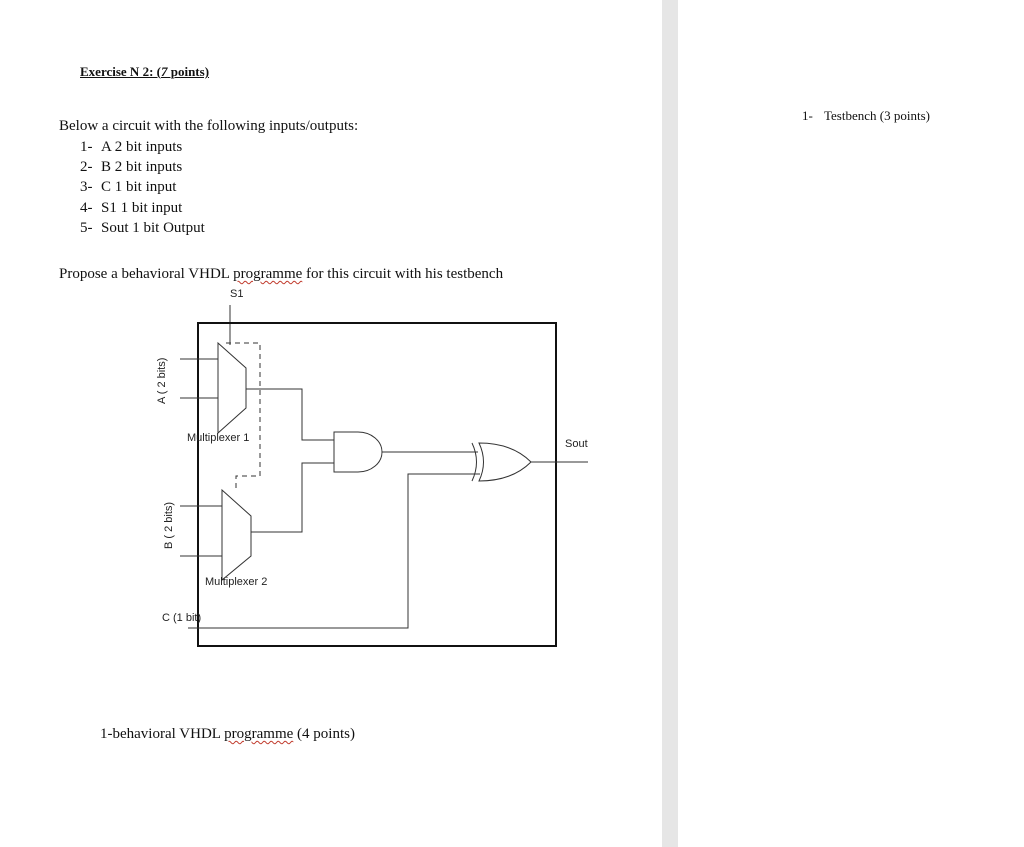 This screenshot has height=847, width=1024. What do you see at coordinates (162, 734) in the screenshot?
I see `behavioral-before: 1-behavioral VHDL` at bounding box center [162, 734].